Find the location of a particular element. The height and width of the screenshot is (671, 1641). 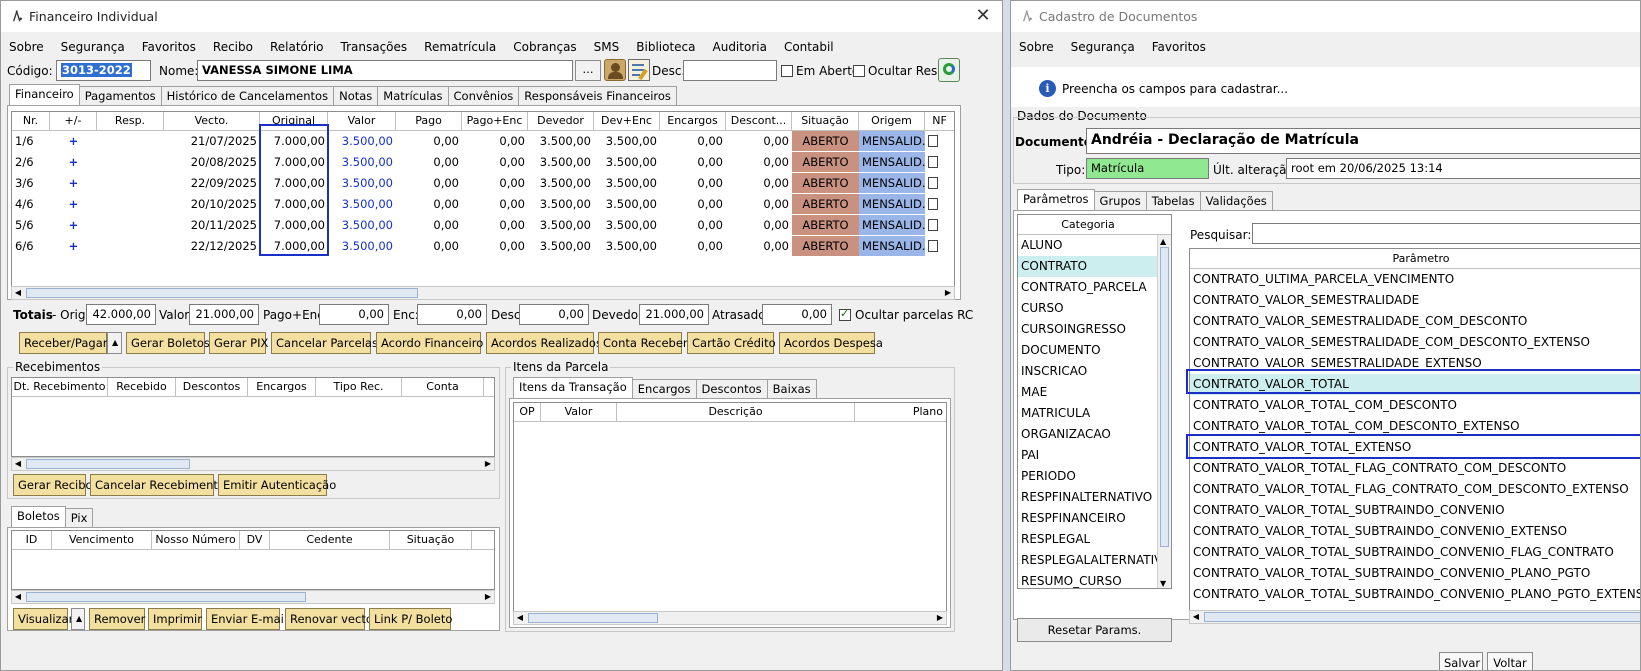

action-gerar-pix: Gerar PIX is located at coordinates (238, 343).